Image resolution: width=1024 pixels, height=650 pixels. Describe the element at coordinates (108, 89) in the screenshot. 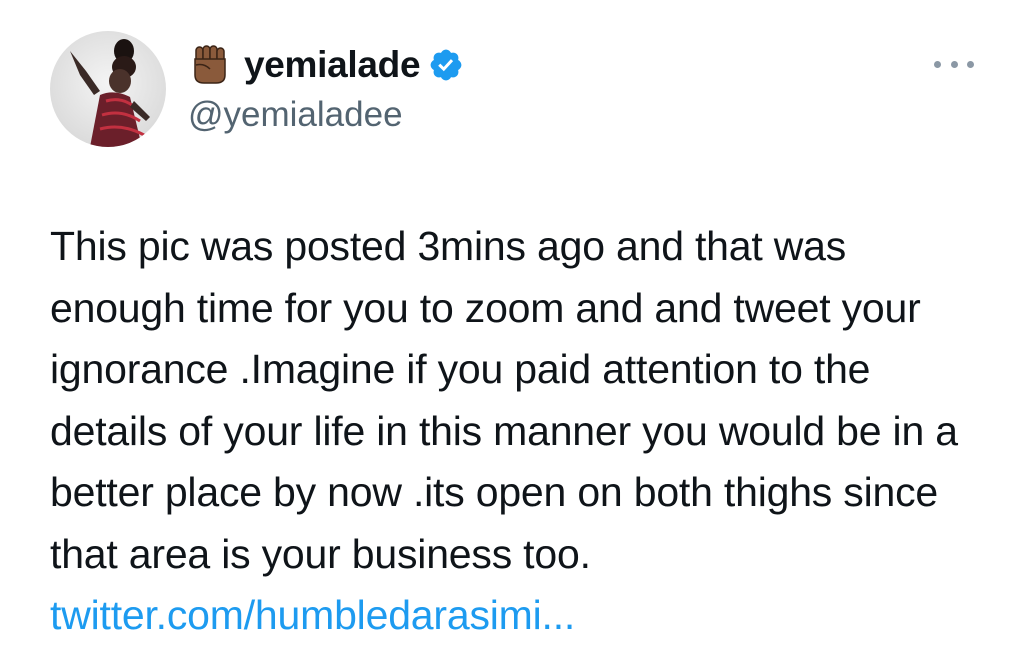

I see `avatar` at that location.